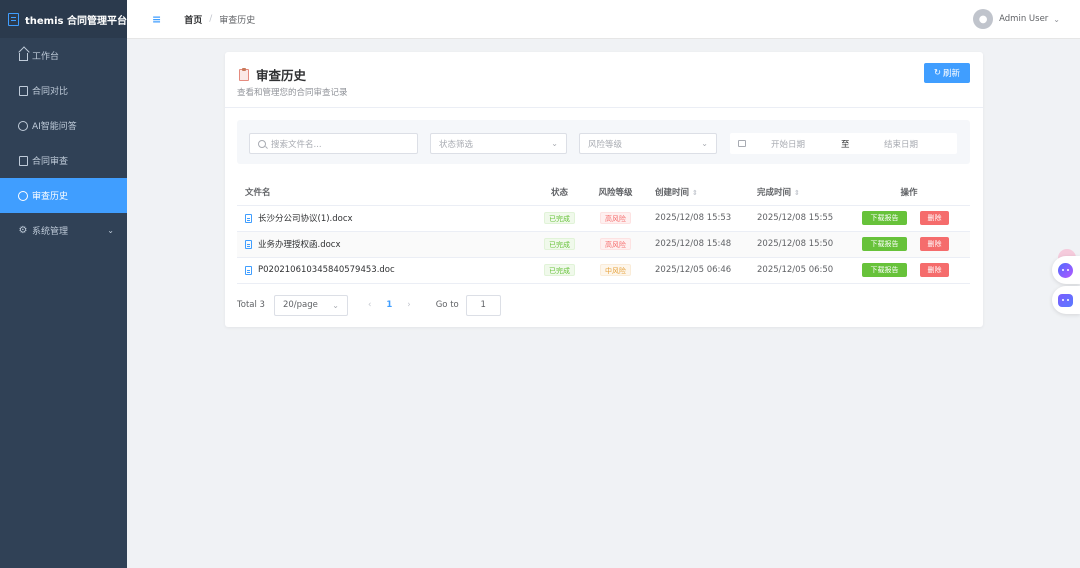 The height and width of the screenshot is (568, 1080). I want to click on sidebar-item-review-history: 审查历史, so click(63, 195).